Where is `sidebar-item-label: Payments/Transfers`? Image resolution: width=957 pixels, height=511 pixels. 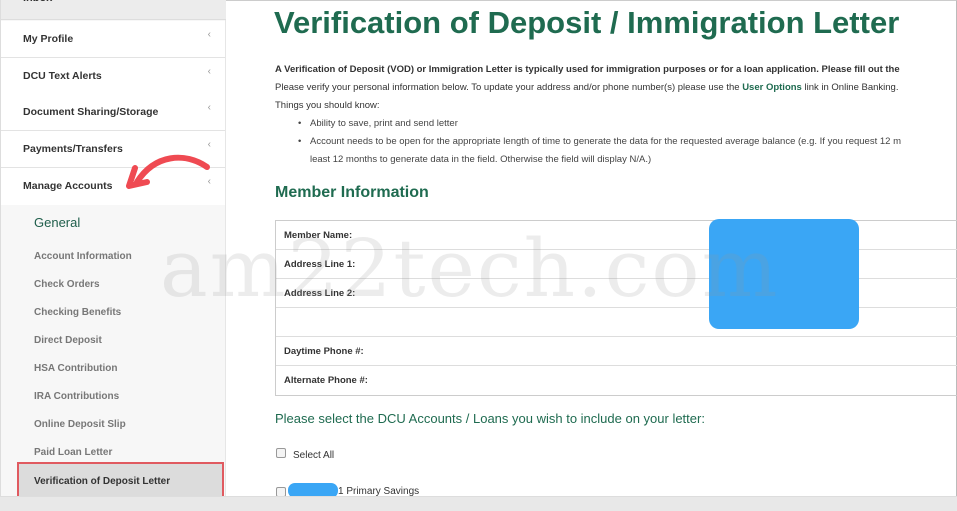
sidebar-item-label: Payments/Transfers is located at coordinates (73, 149).